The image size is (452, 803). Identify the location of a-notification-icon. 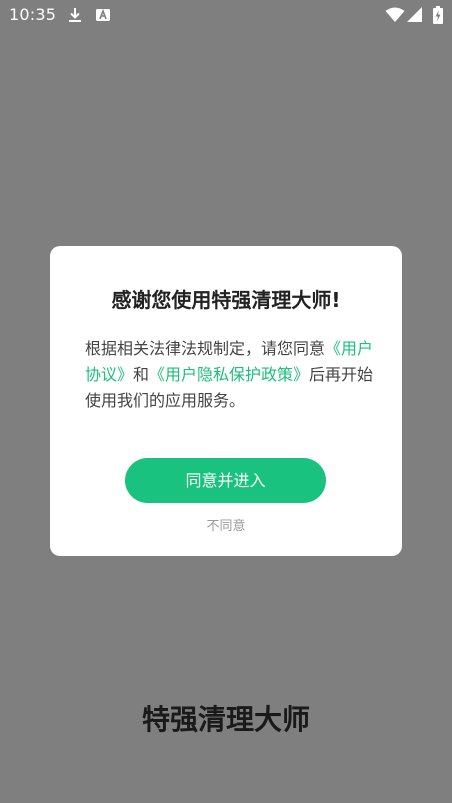
(103, 15).